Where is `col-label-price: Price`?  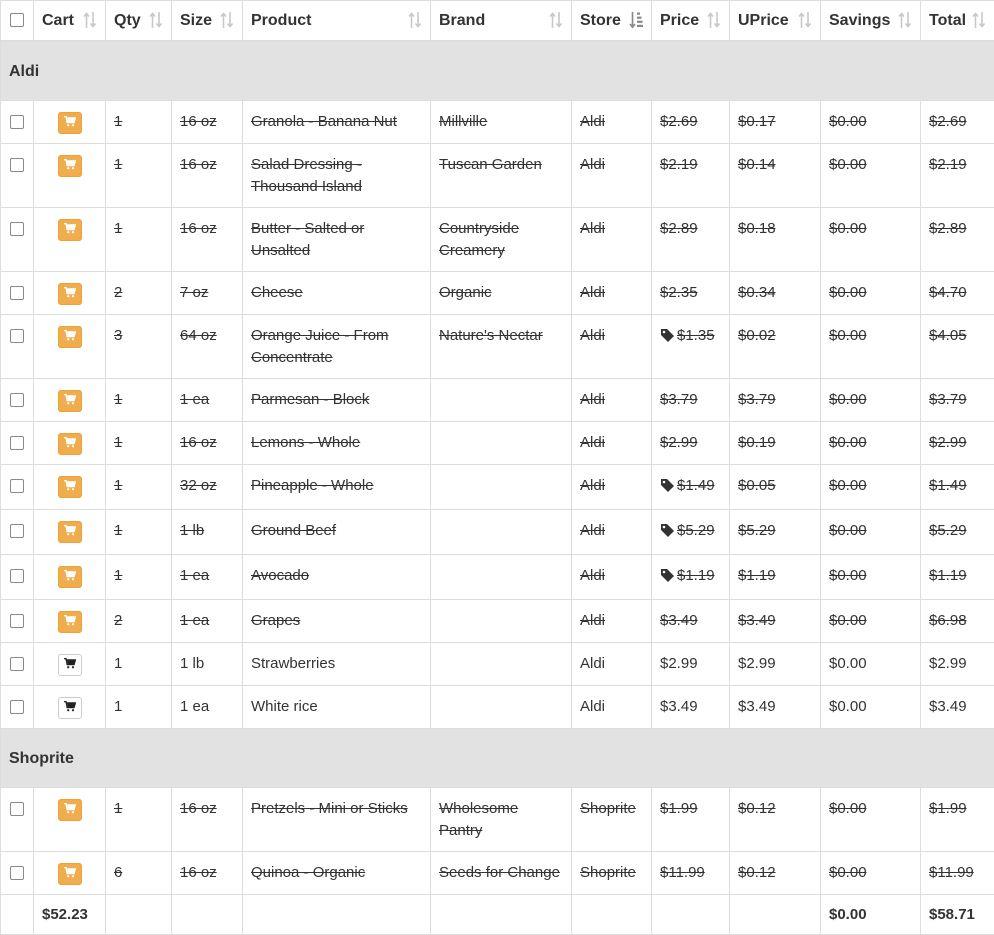
col-label-price: Price is located at coordinates (679, 20).